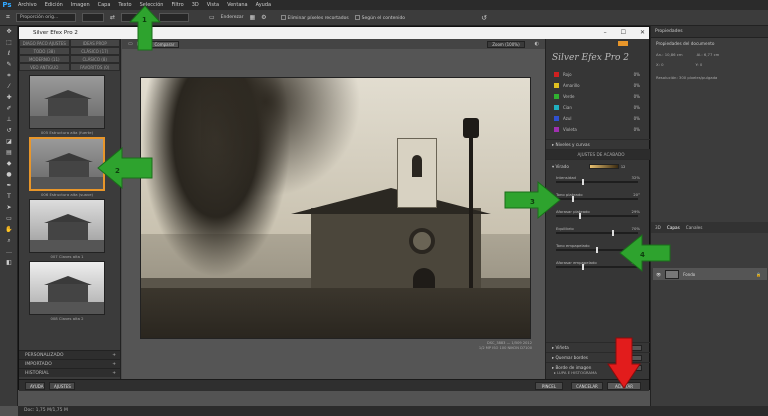 This screenshot has width=768, height=416. I want to click on callout-arrow-2: 2, so click(125, 168).